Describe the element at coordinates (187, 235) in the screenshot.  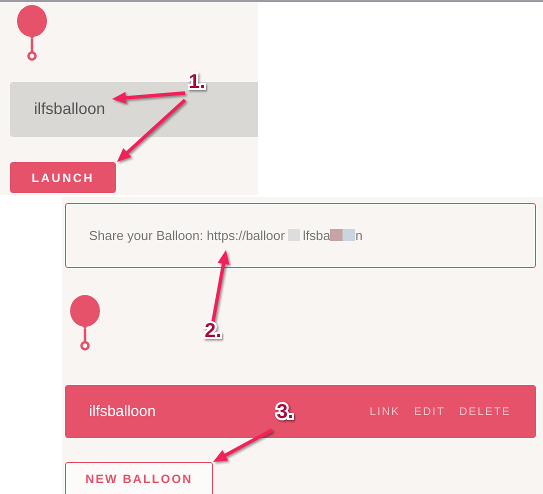
I see `share-text: Share your Balloon: https://balloor` at that location.